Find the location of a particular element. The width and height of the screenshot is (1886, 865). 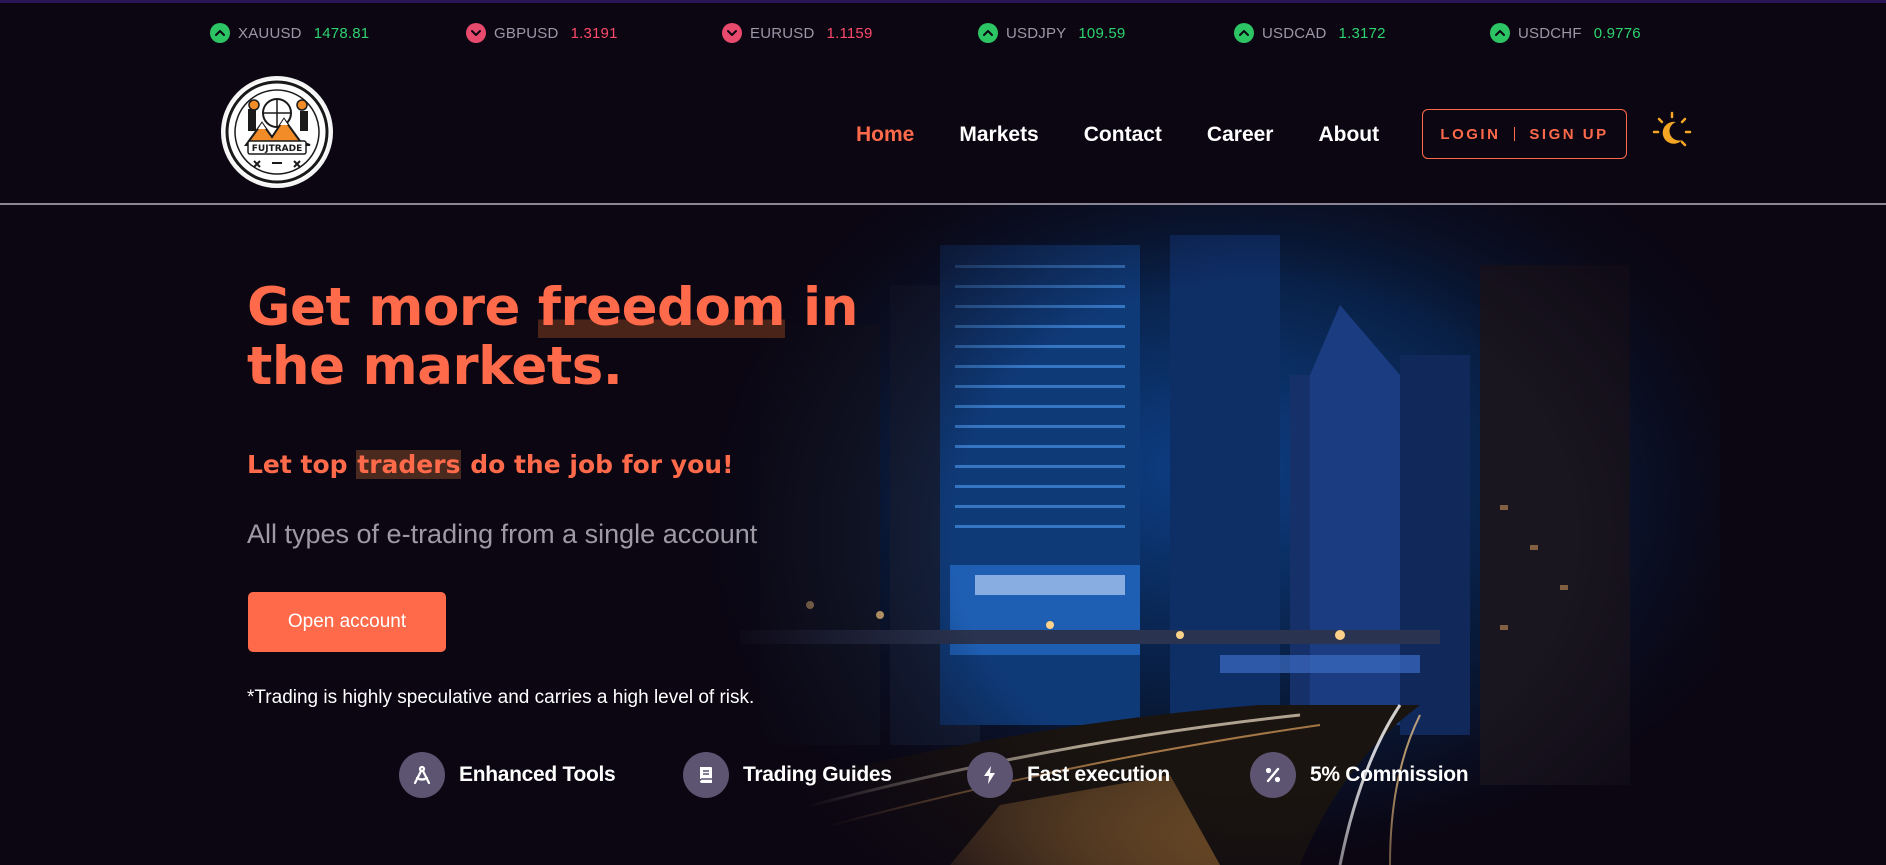

ticker-item-usdjpy: USDJPY 109.59 is located at coordinates (1051, 33).